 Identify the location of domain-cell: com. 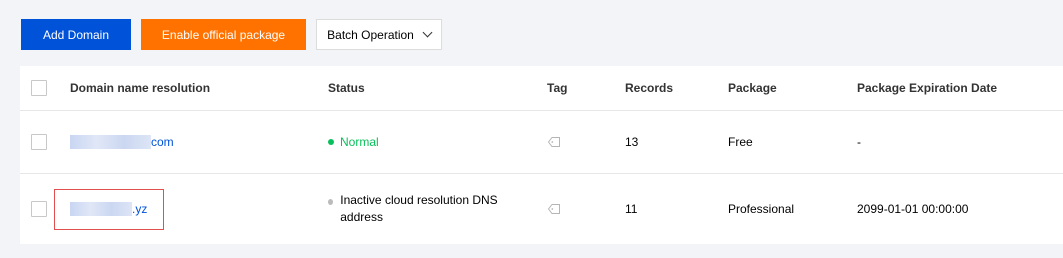
(122, 142).